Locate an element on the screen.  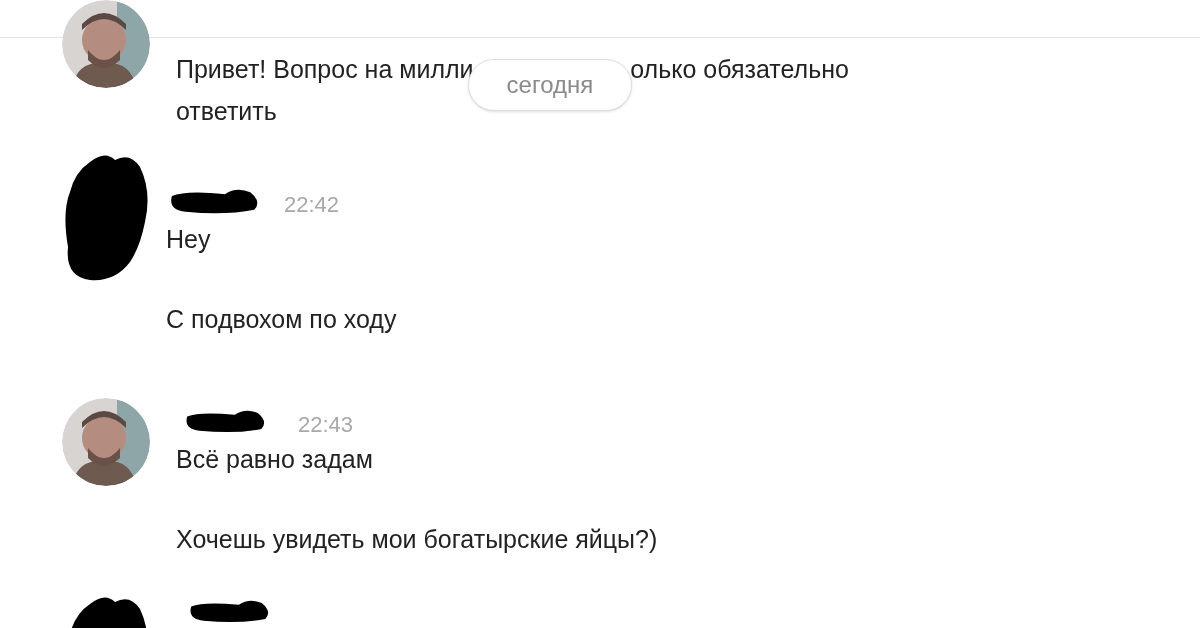
message-text: Hey is located at coordinates (189, 239).